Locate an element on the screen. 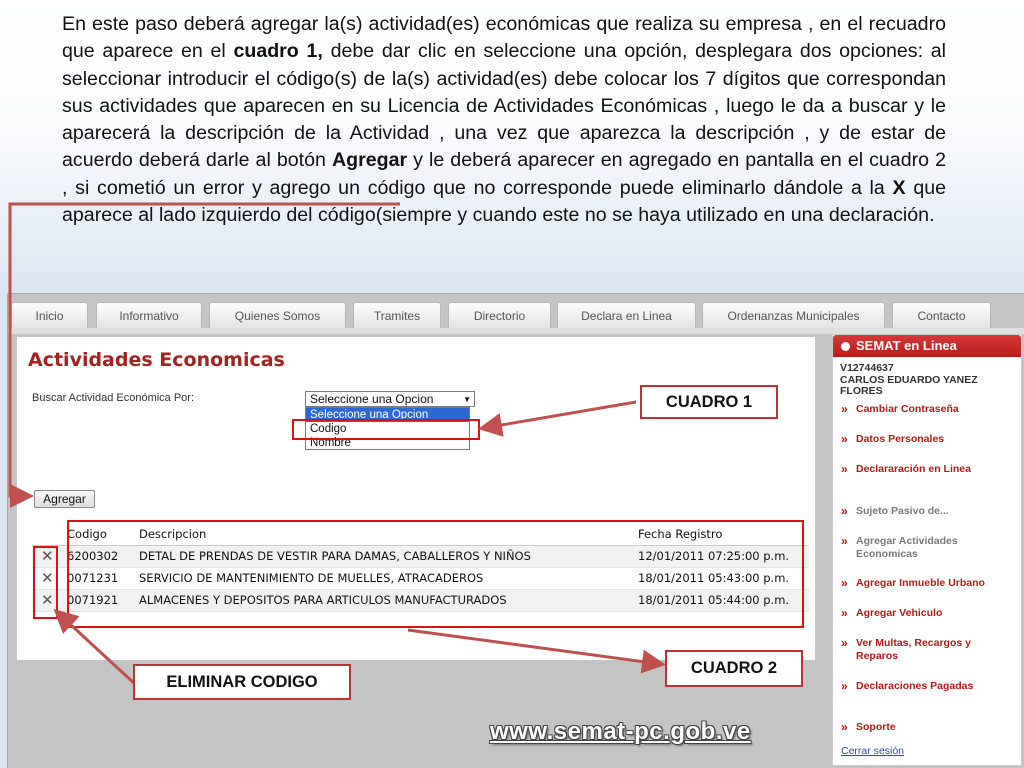 The height and width of the screenshot is (768, 1024). sidebar-item-agregar-vehiculo: » Agregar Vehiculo is located at coordinates (929, 614).